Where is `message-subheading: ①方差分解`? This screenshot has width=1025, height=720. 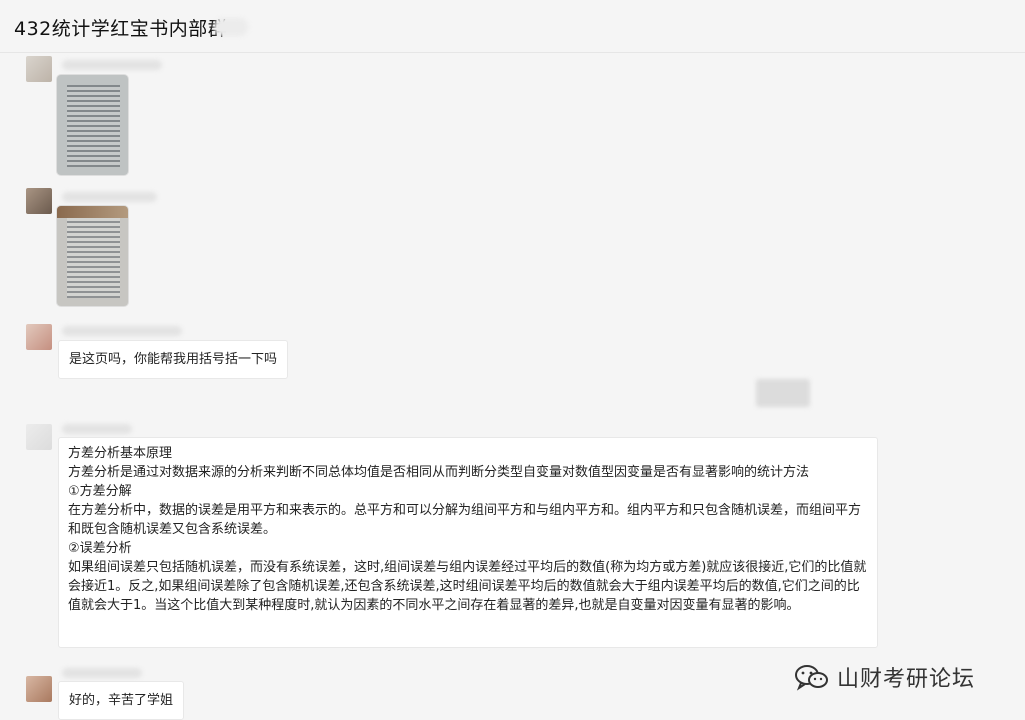
message-subheading: ①方差分解 is located at coordinates (100, 491).